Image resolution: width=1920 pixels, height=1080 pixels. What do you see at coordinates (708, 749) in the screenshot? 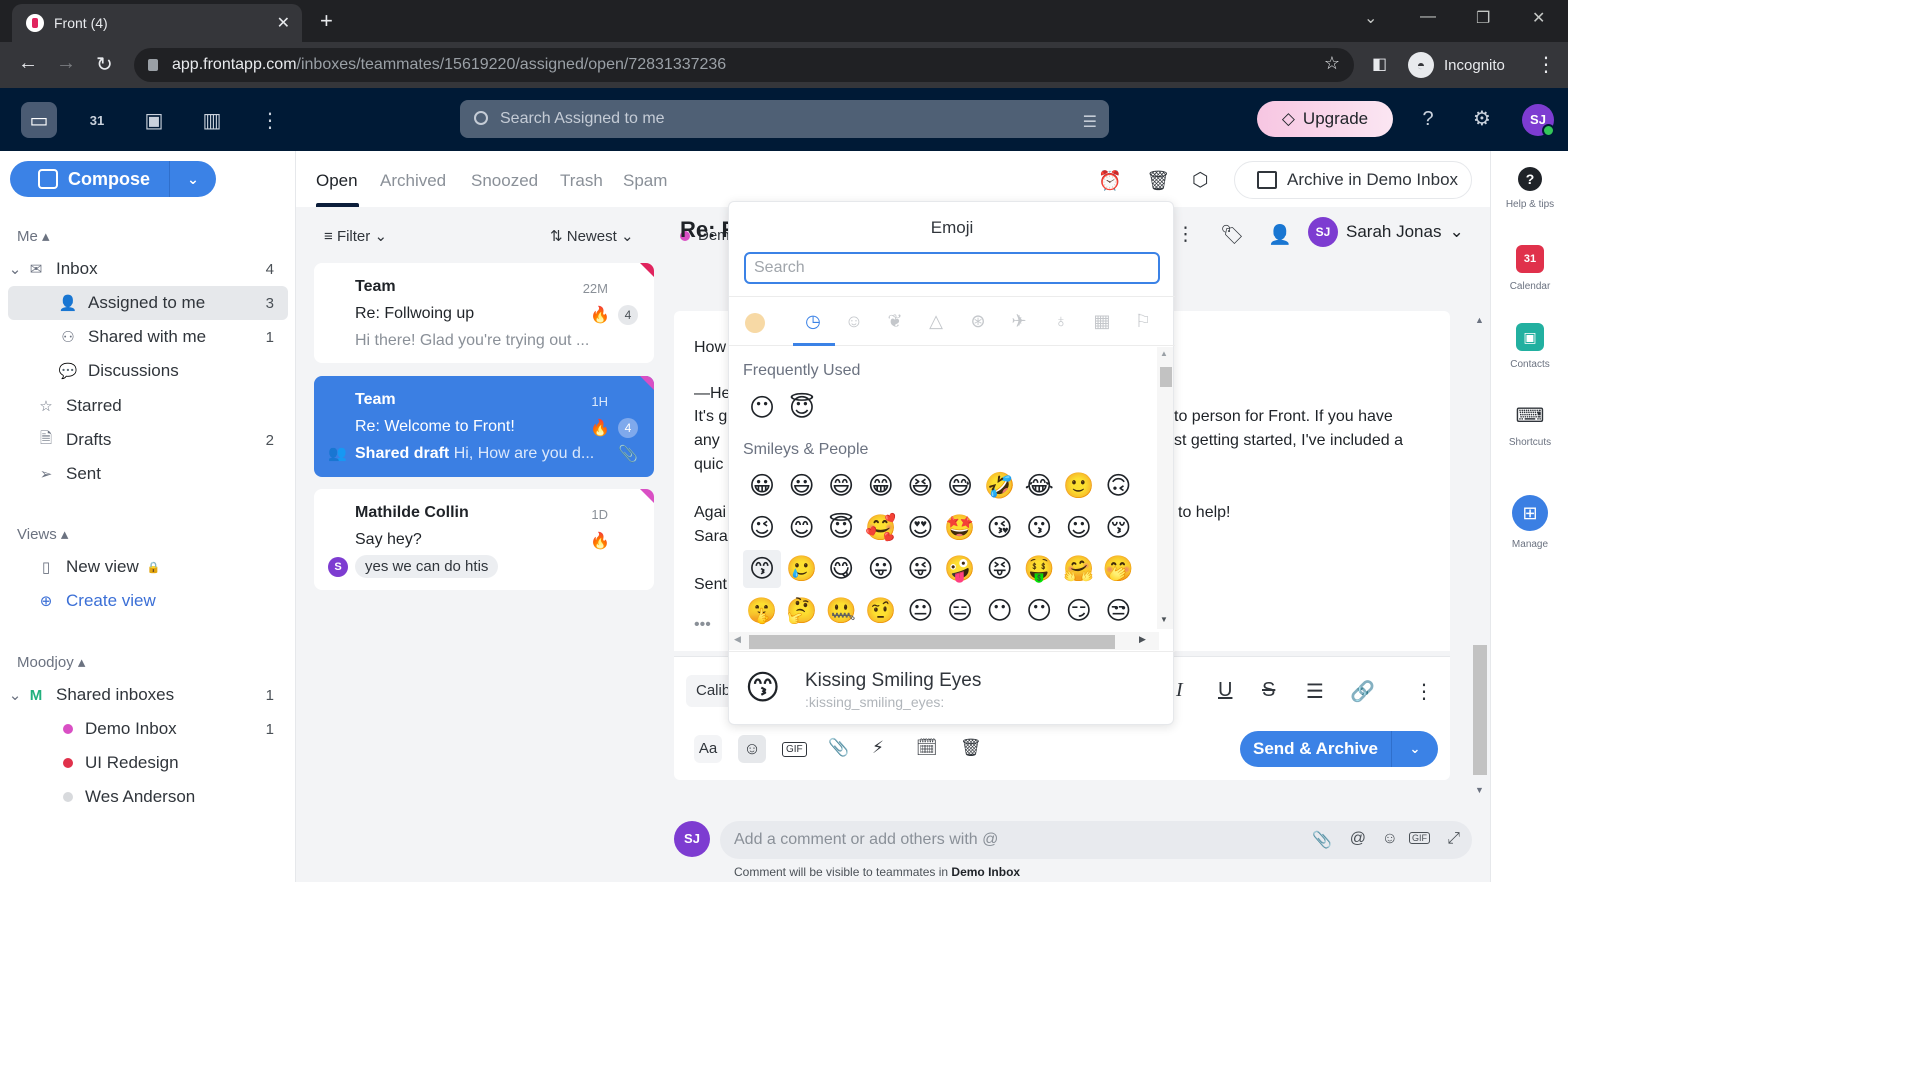
I see `text-format-icon: Aa` at bounding box center [708, 749].